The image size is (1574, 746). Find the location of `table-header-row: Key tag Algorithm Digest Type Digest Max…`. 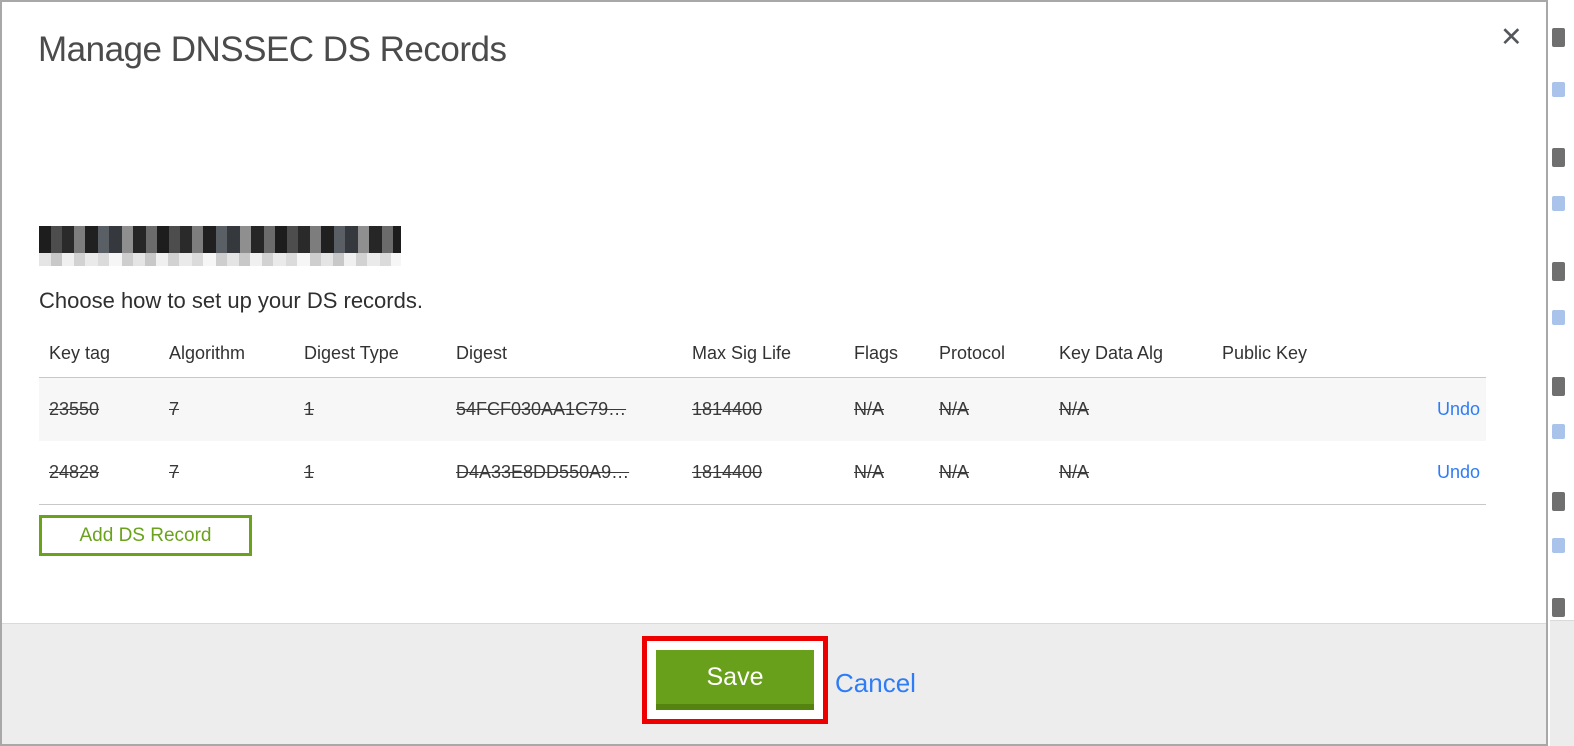

table-header-row: Key tag Algorithm Digest Type Digest Max… is located at coordinates (762, 353).